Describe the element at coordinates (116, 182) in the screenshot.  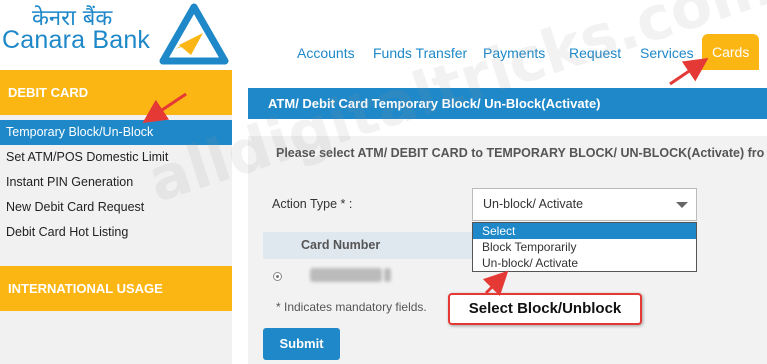
I see `sidebar-item-instant-pin: Instant PIN Generation` at that location.